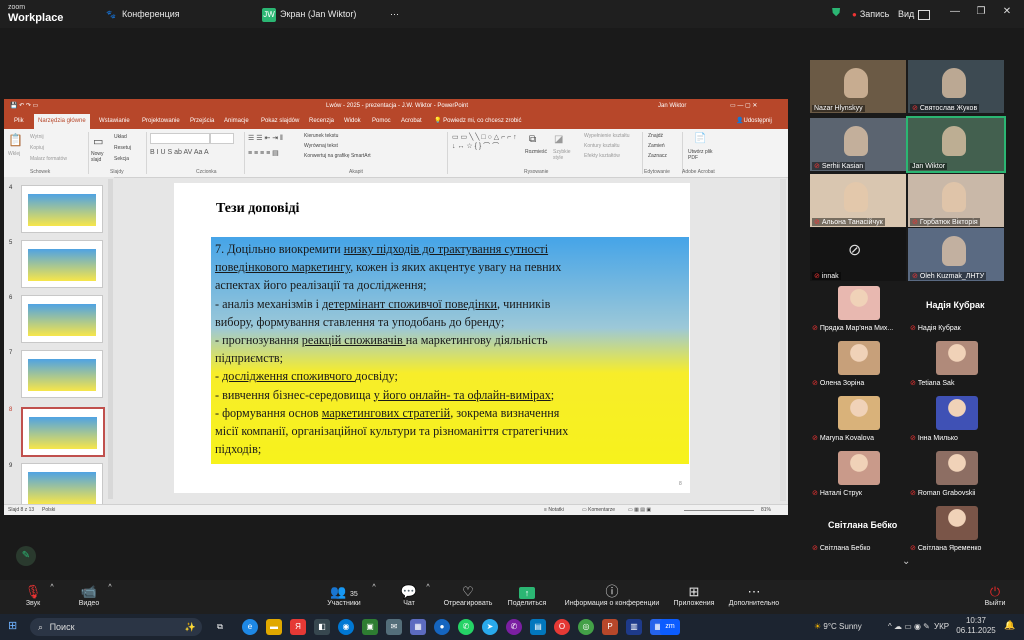 The image size is (1024, 640). Describe the element at coordinates (442, 627) in the screenshot. I see `app-icon: ●` at that location.